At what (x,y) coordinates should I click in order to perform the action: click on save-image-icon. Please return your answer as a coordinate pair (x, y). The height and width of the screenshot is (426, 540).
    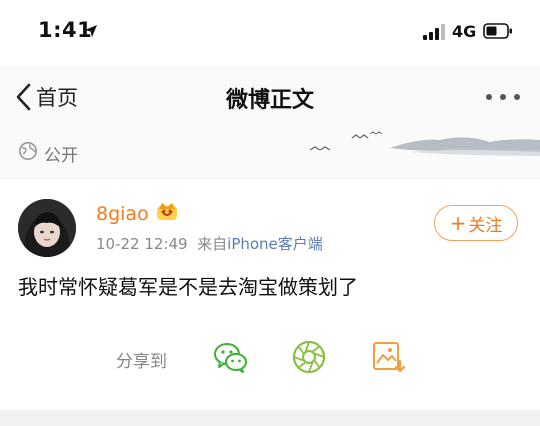
    Looking at the image, I should click on (389, 357).